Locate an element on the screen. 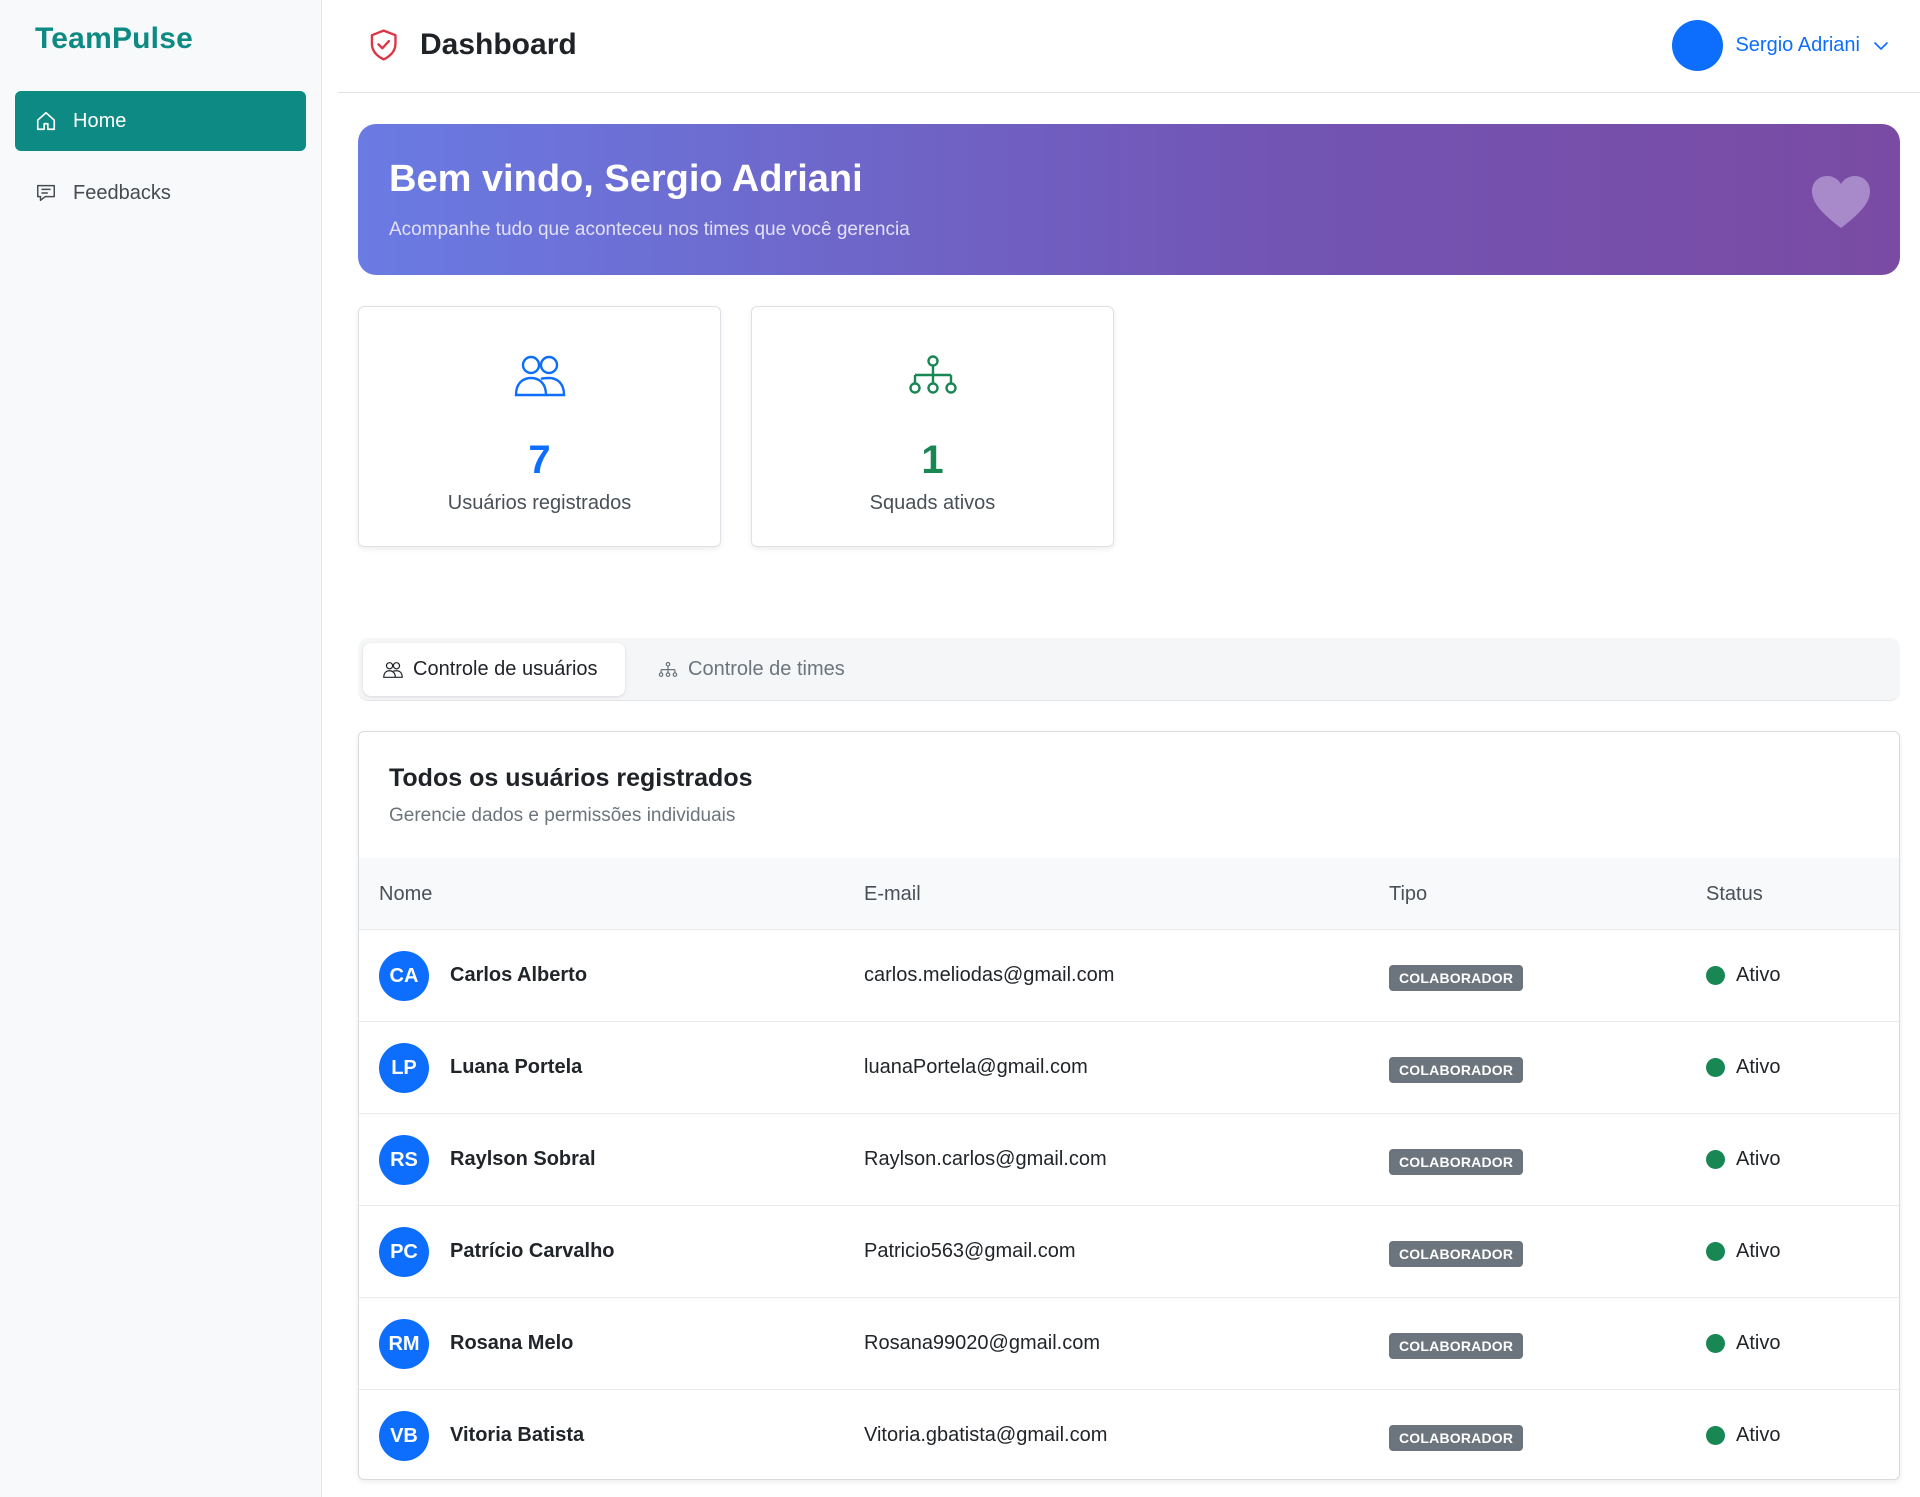  column-header-email: E-mail is located at coordinates (892, 894).